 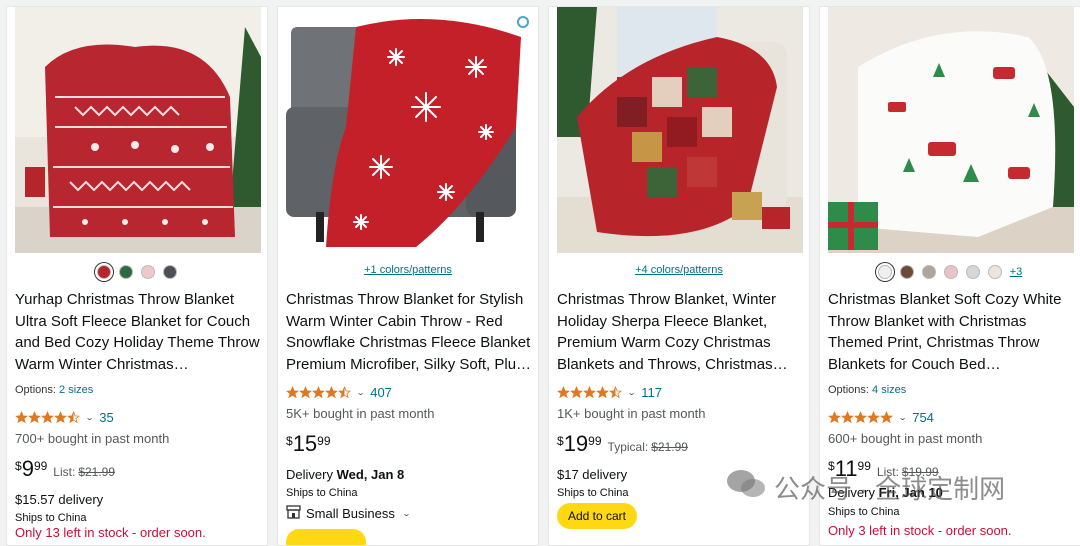 I want to click on small-business-badge: Small Business ⌄, so click(x=349, y=513).